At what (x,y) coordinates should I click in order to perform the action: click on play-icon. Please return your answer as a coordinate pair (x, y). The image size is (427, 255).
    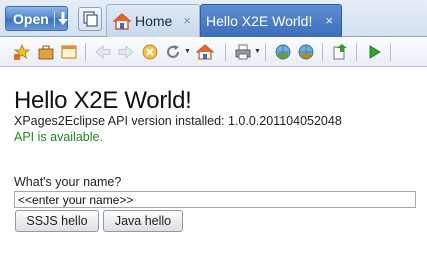
    Looking at the image, I should click on (374, 52).